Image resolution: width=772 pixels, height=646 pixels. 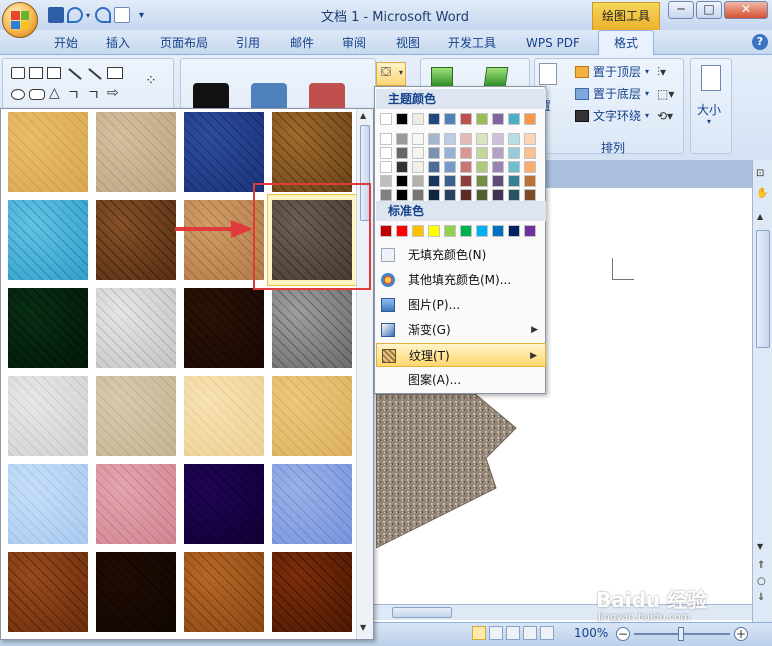 I want to click on texture-tile-recycled-paper, so click(x=136, y=416).